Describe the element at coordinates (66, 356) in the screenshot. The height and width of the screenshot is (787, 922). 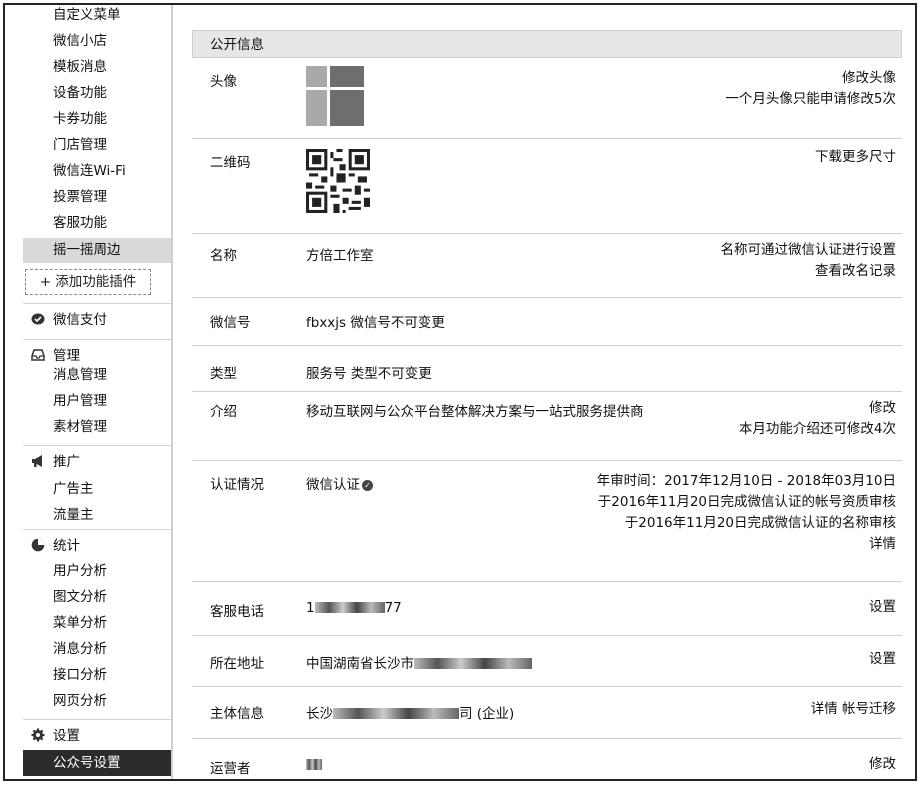
I see `sidebar-group-manage-label: 管理` at that location.